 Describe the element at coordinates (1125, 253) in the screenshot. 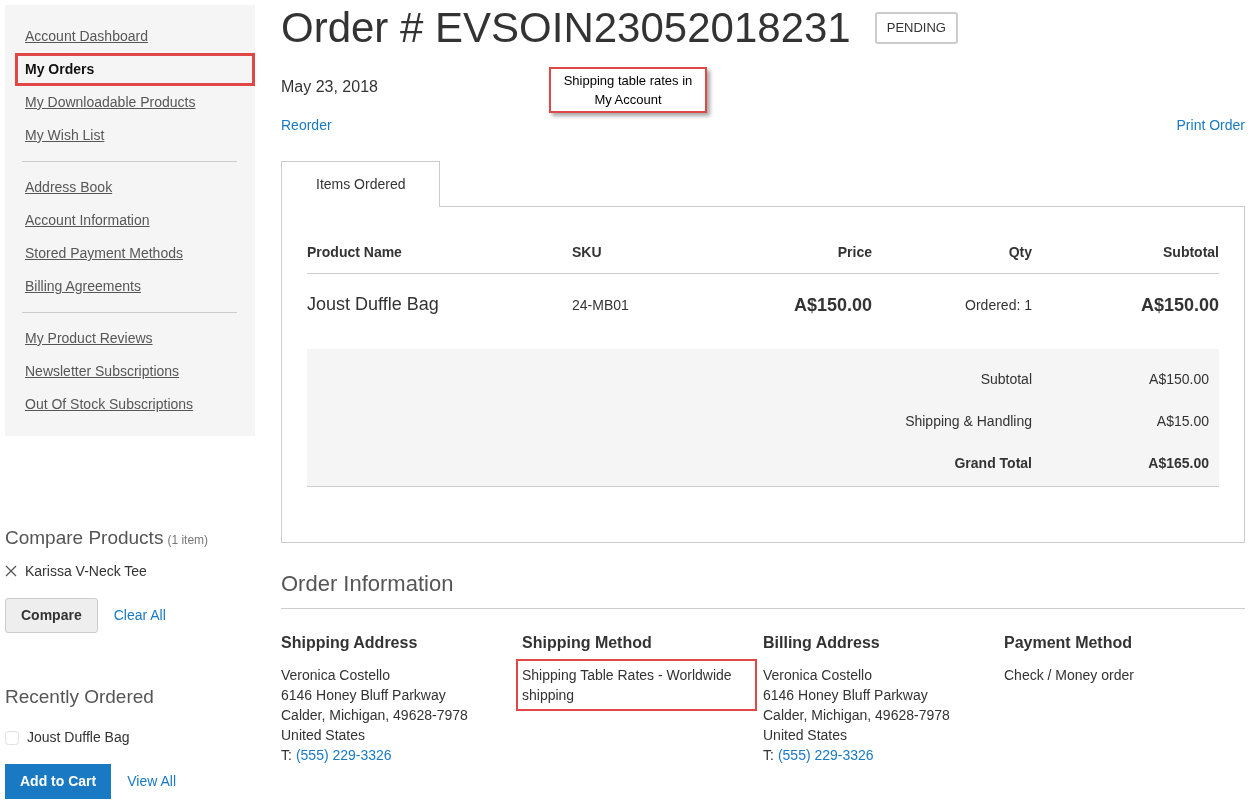

I see `column-header: Subtotal` at that location.